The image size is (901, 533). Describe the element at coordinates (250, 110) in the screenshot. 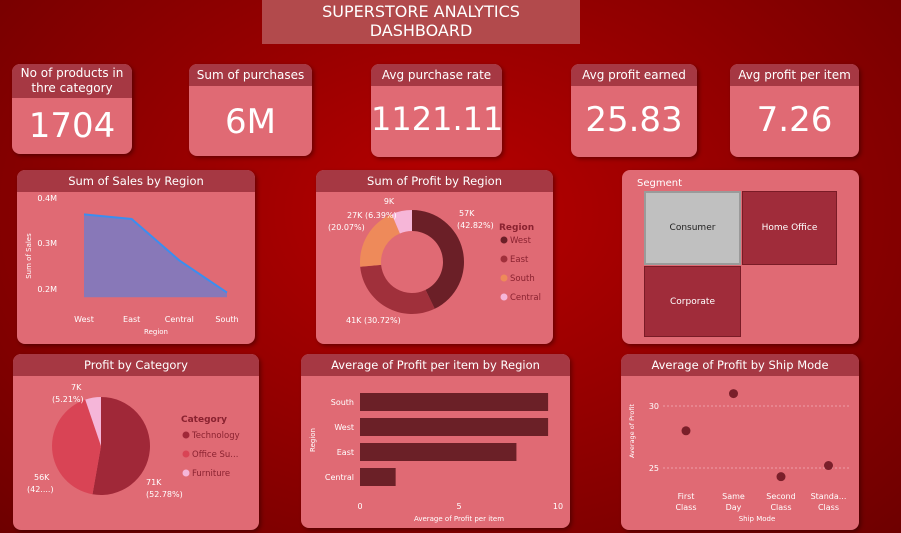

I see `kpi-card-purchases: Sum of purchases 6M` at that location.